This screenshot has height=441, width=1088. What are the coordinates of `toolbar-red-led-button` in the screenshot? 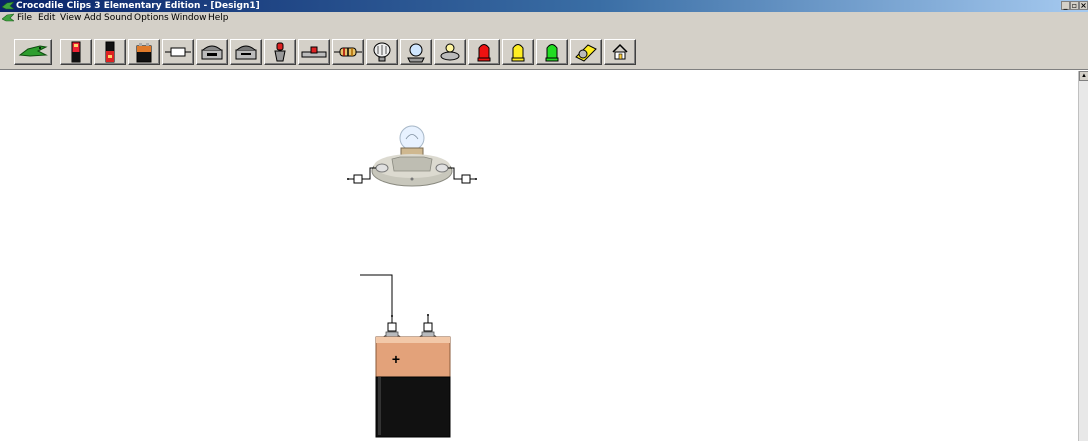 It's located at (484, 52).